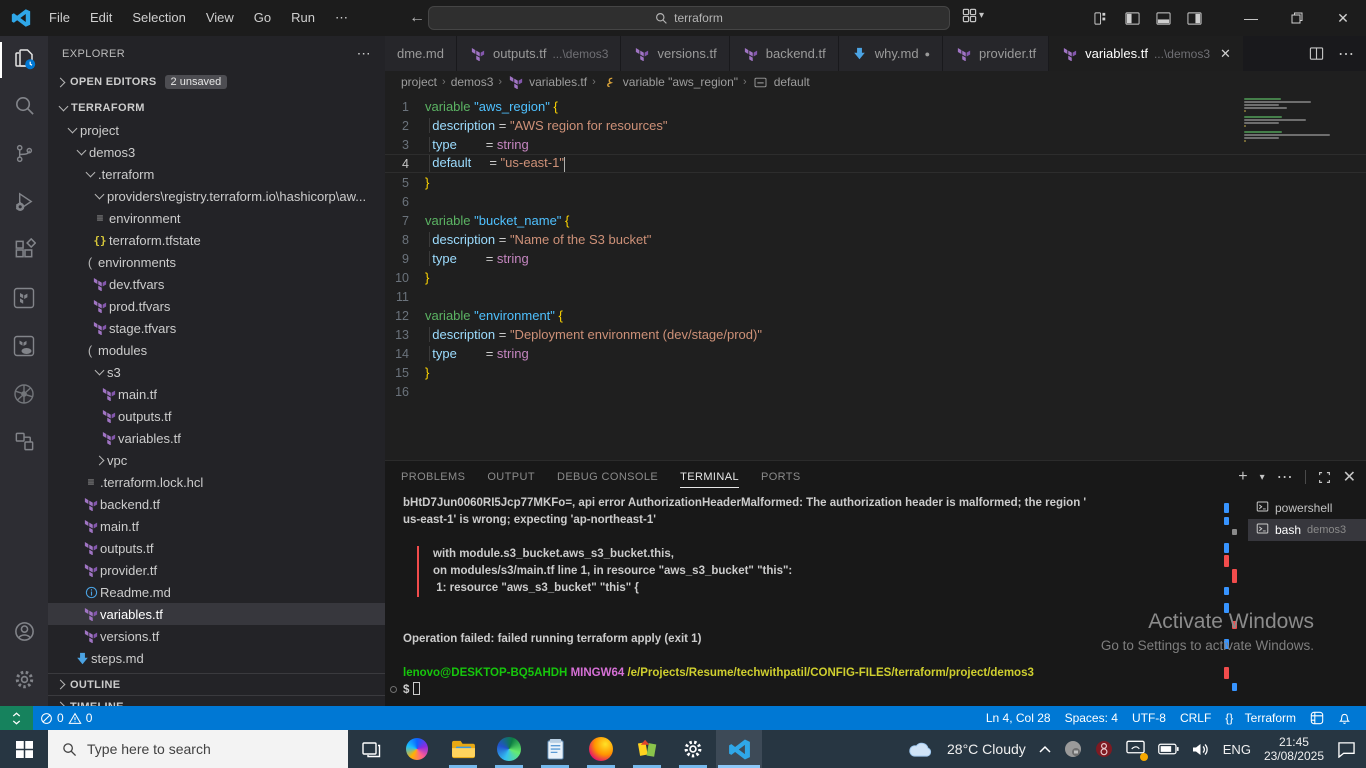 This screenshot has width=1366, height=768. What do you see at coordinates (216, 460) in the screenshot?
I see `tree-item-vpc: vpc` at bounding box center [216, 460].